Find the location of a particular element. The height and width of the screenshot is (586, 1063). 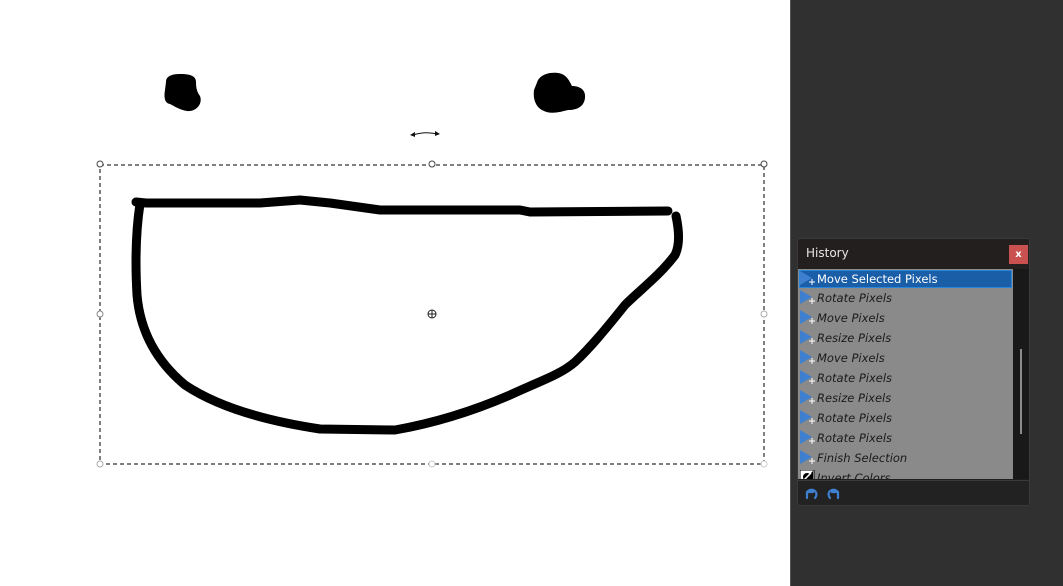

handle-middle-left is located at coordinates (100, 314).